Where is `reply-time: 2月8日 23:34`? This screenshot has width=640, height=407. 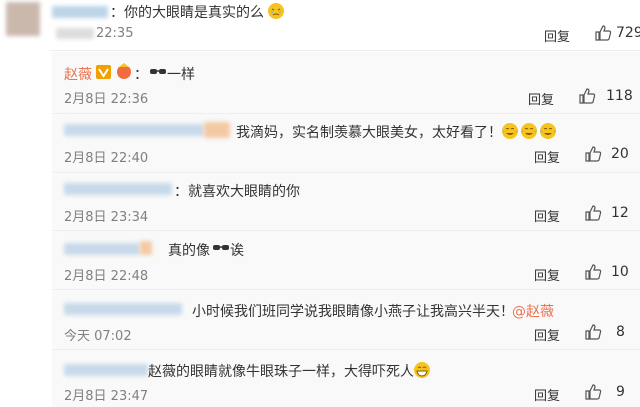
reply-time: 2月8日 23:34 is located at coordinates (106, 217).